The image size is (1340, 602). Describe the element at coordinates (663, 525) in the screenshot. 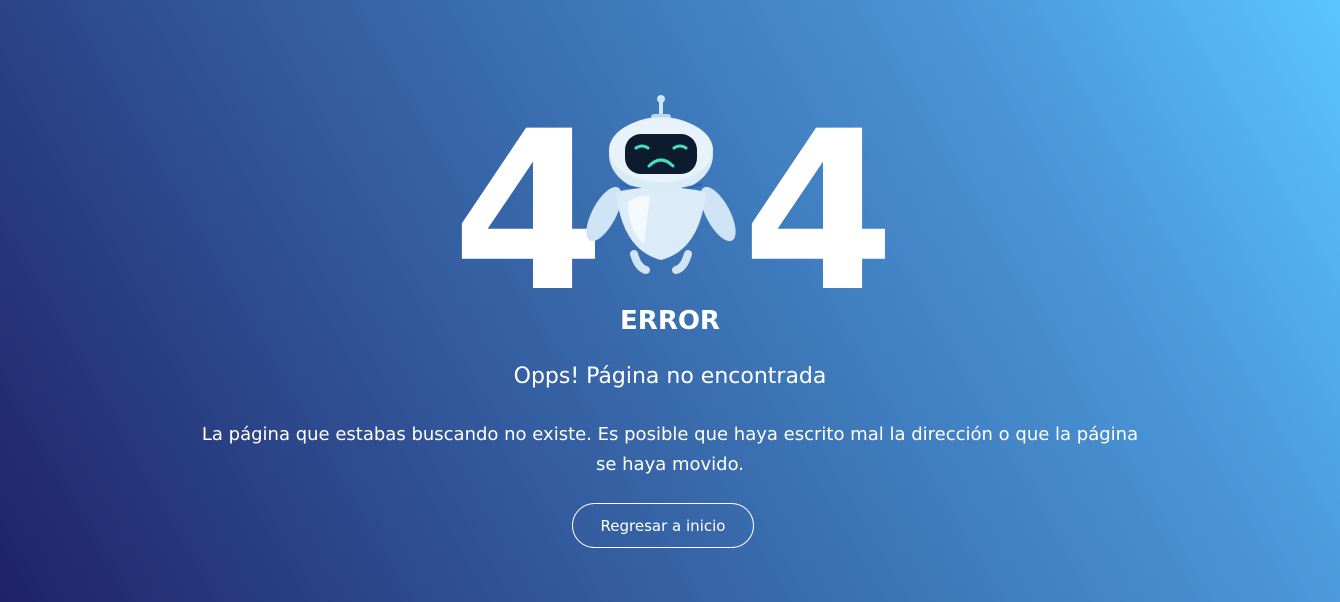

I see `home-button: Regresar a inicio` at that location.